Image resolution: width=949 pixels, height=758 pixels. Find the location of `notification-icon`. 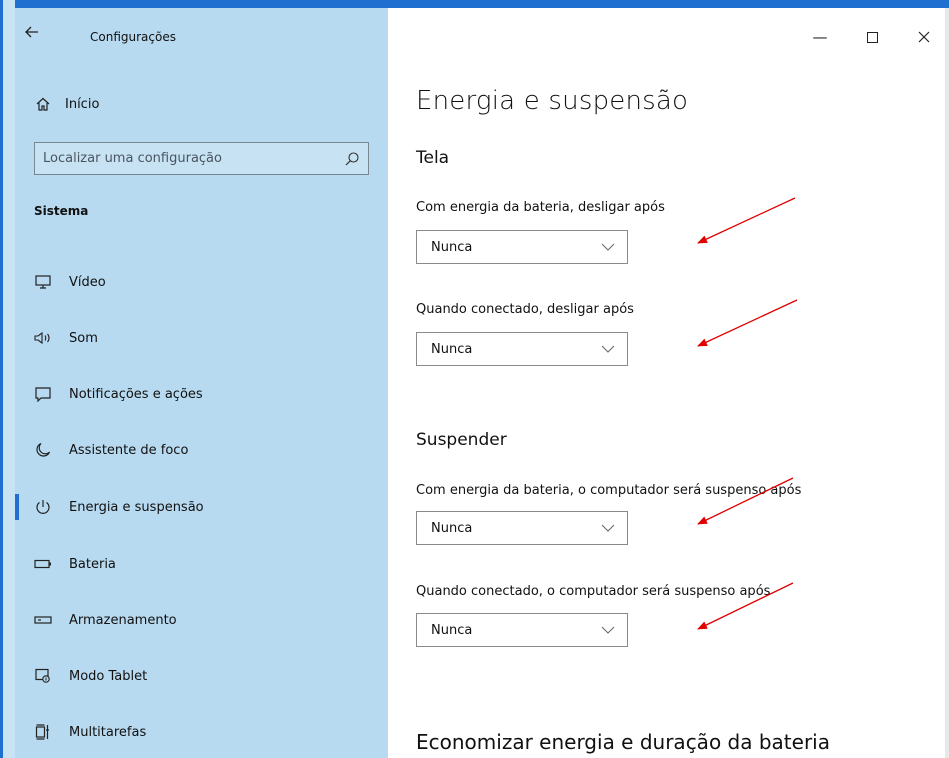

notification-icon is located at coordinates (43, 394).